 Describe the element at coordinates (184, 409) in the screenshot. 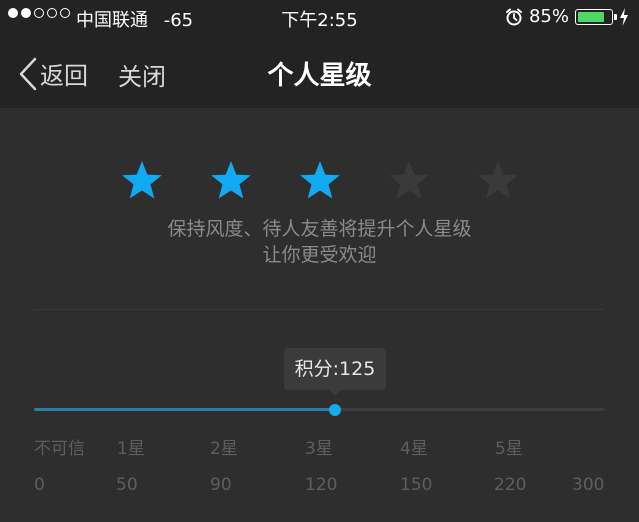

I see `score-slider-fill` at that location.